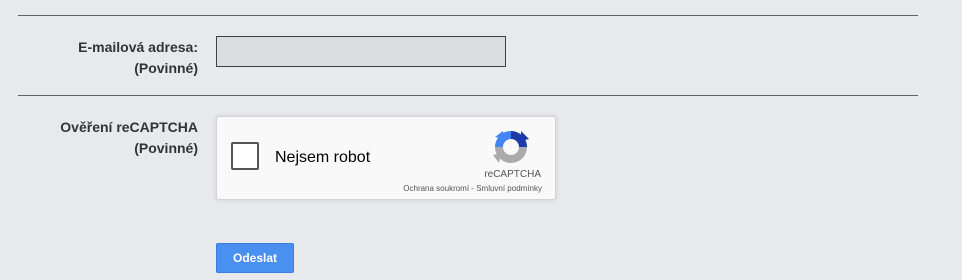 This screenshot has width=962, height=280. I want to click on recaptcha-logo-icon, so click(511, 147).